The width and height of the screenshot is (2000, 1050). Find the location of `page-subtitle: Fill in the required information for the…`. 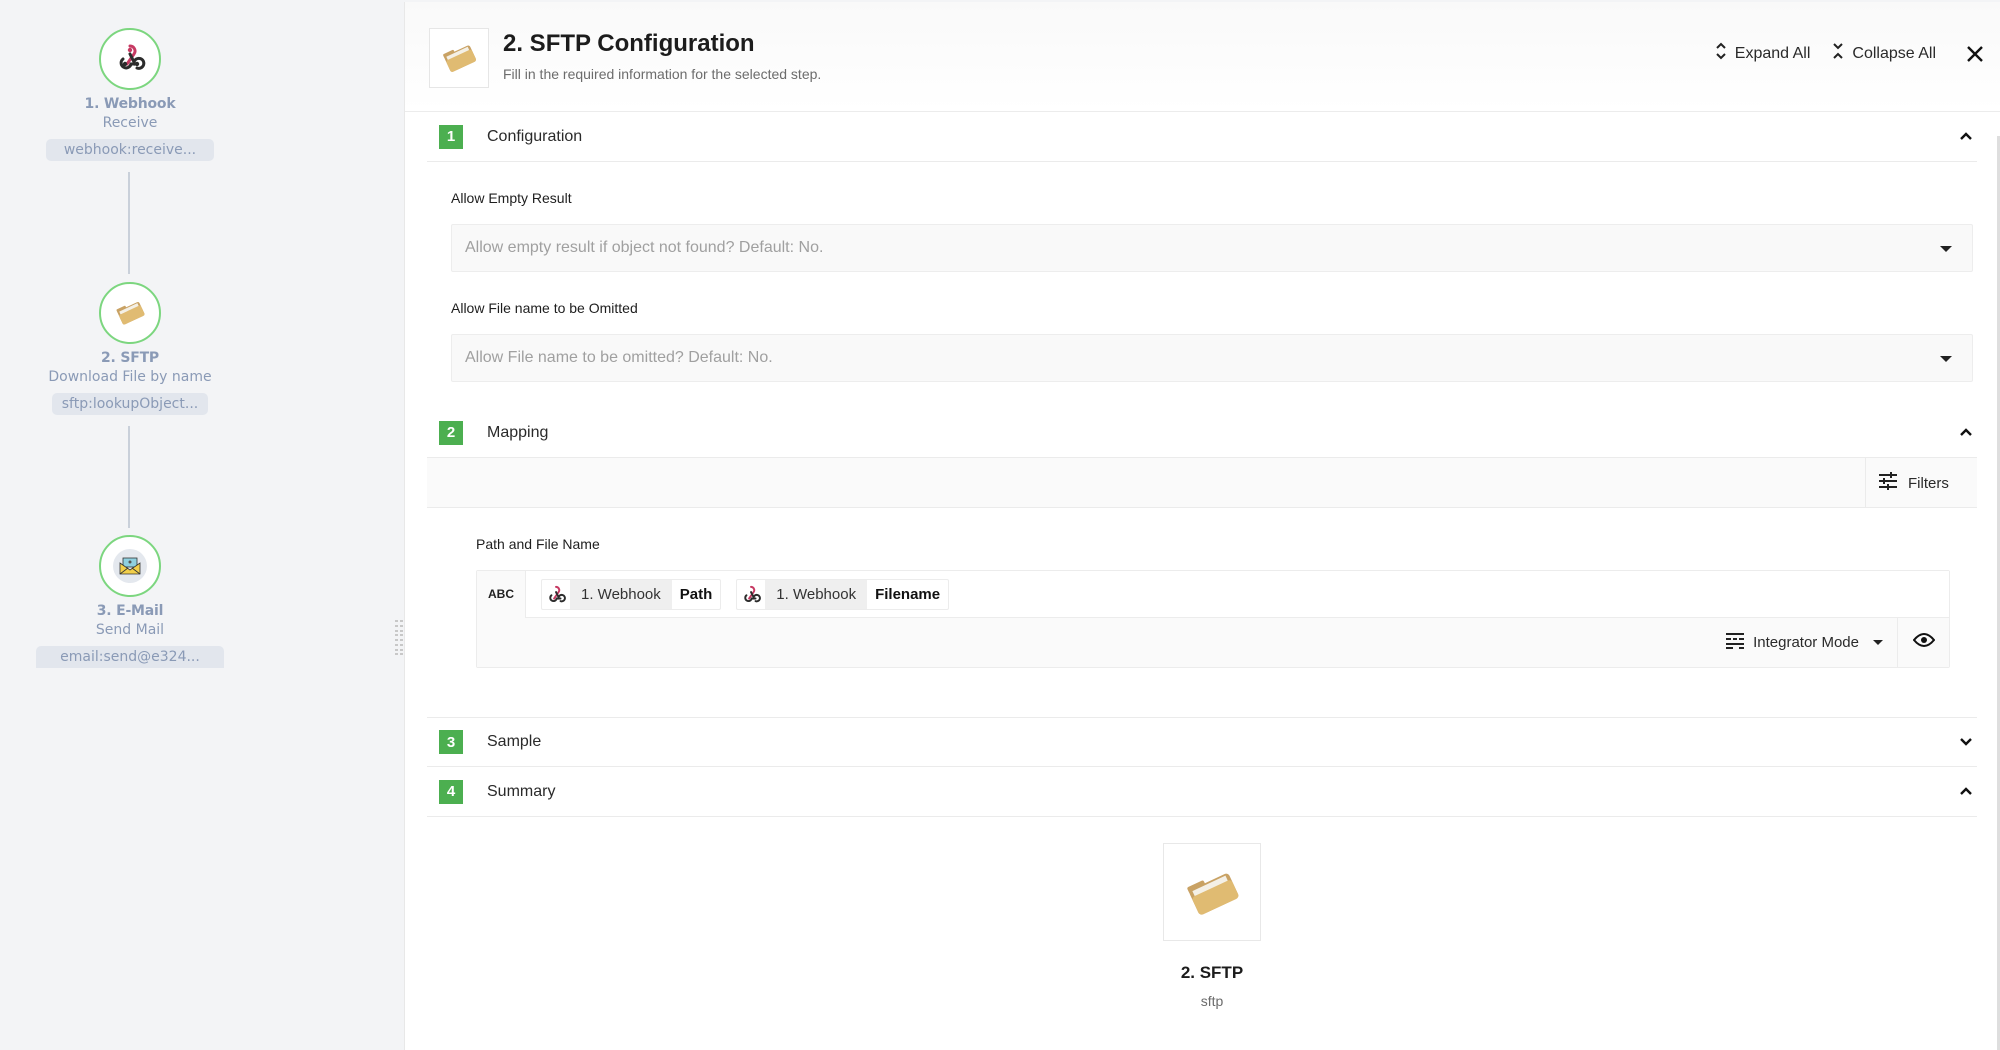

page-subtitle: Fill in the required information for the… is located at coordinates (662, 74).